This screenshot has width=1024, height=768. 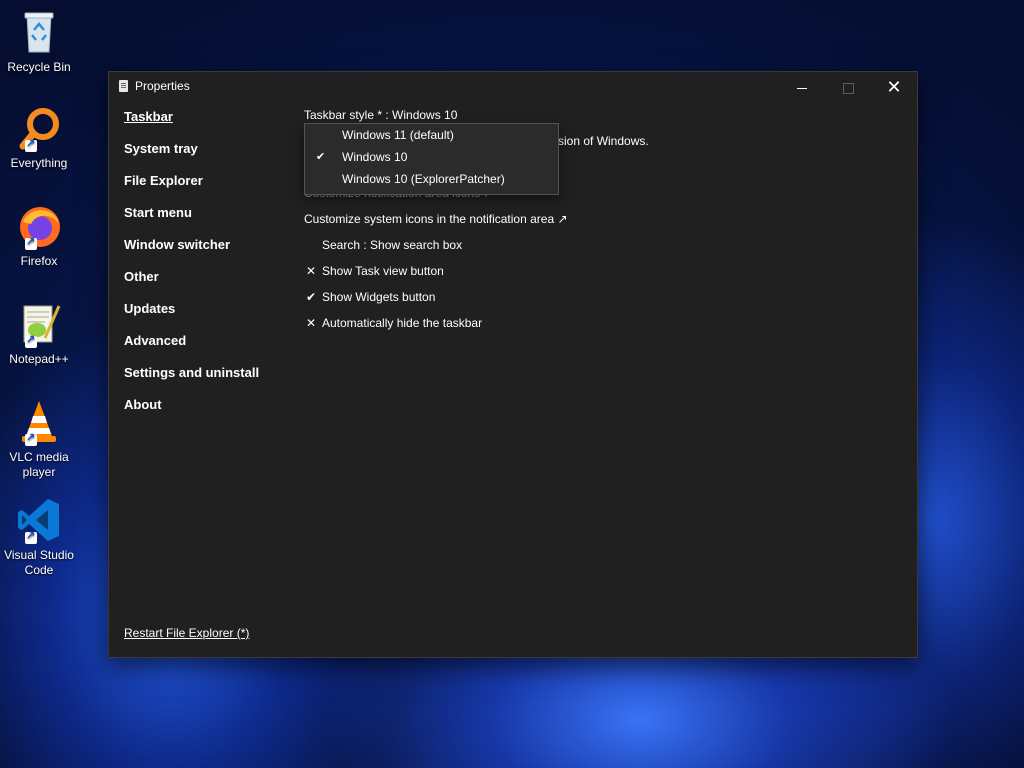 I want to click on option-label: Windows 11 (default), so click(x=398, y=135).